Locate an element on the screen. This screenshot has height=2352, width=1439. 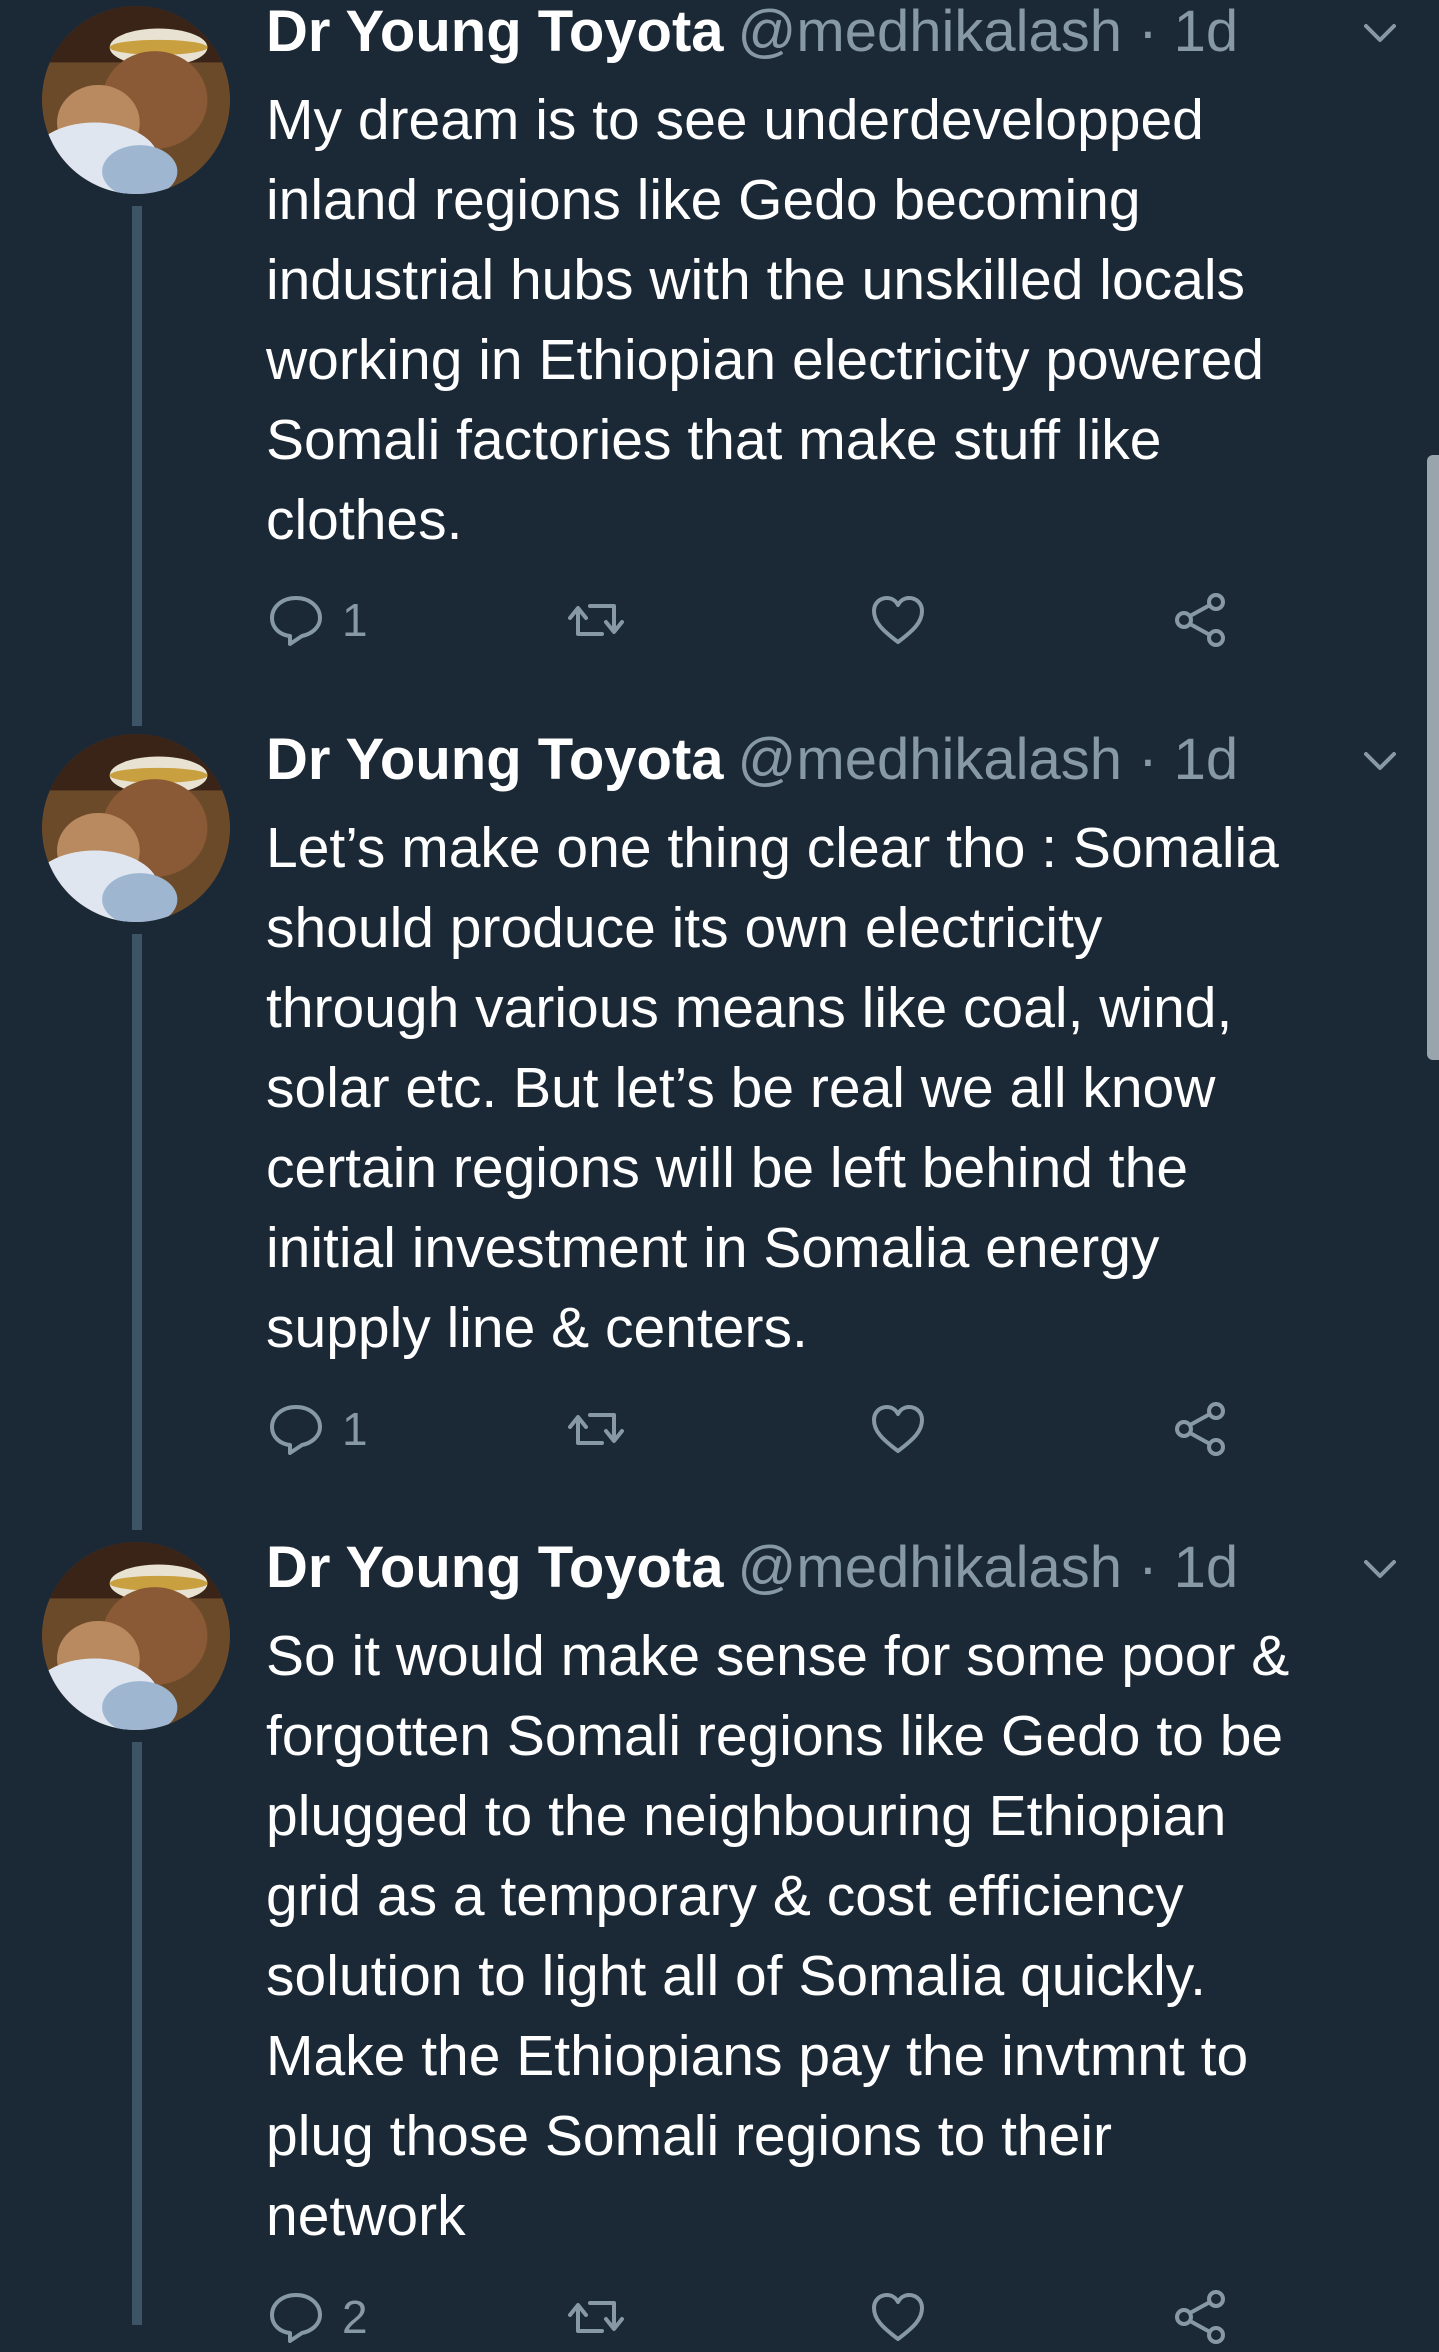
tweet-text-line: forgotten Somali regions like Gedo to be is located at coordinates (775, 1736).